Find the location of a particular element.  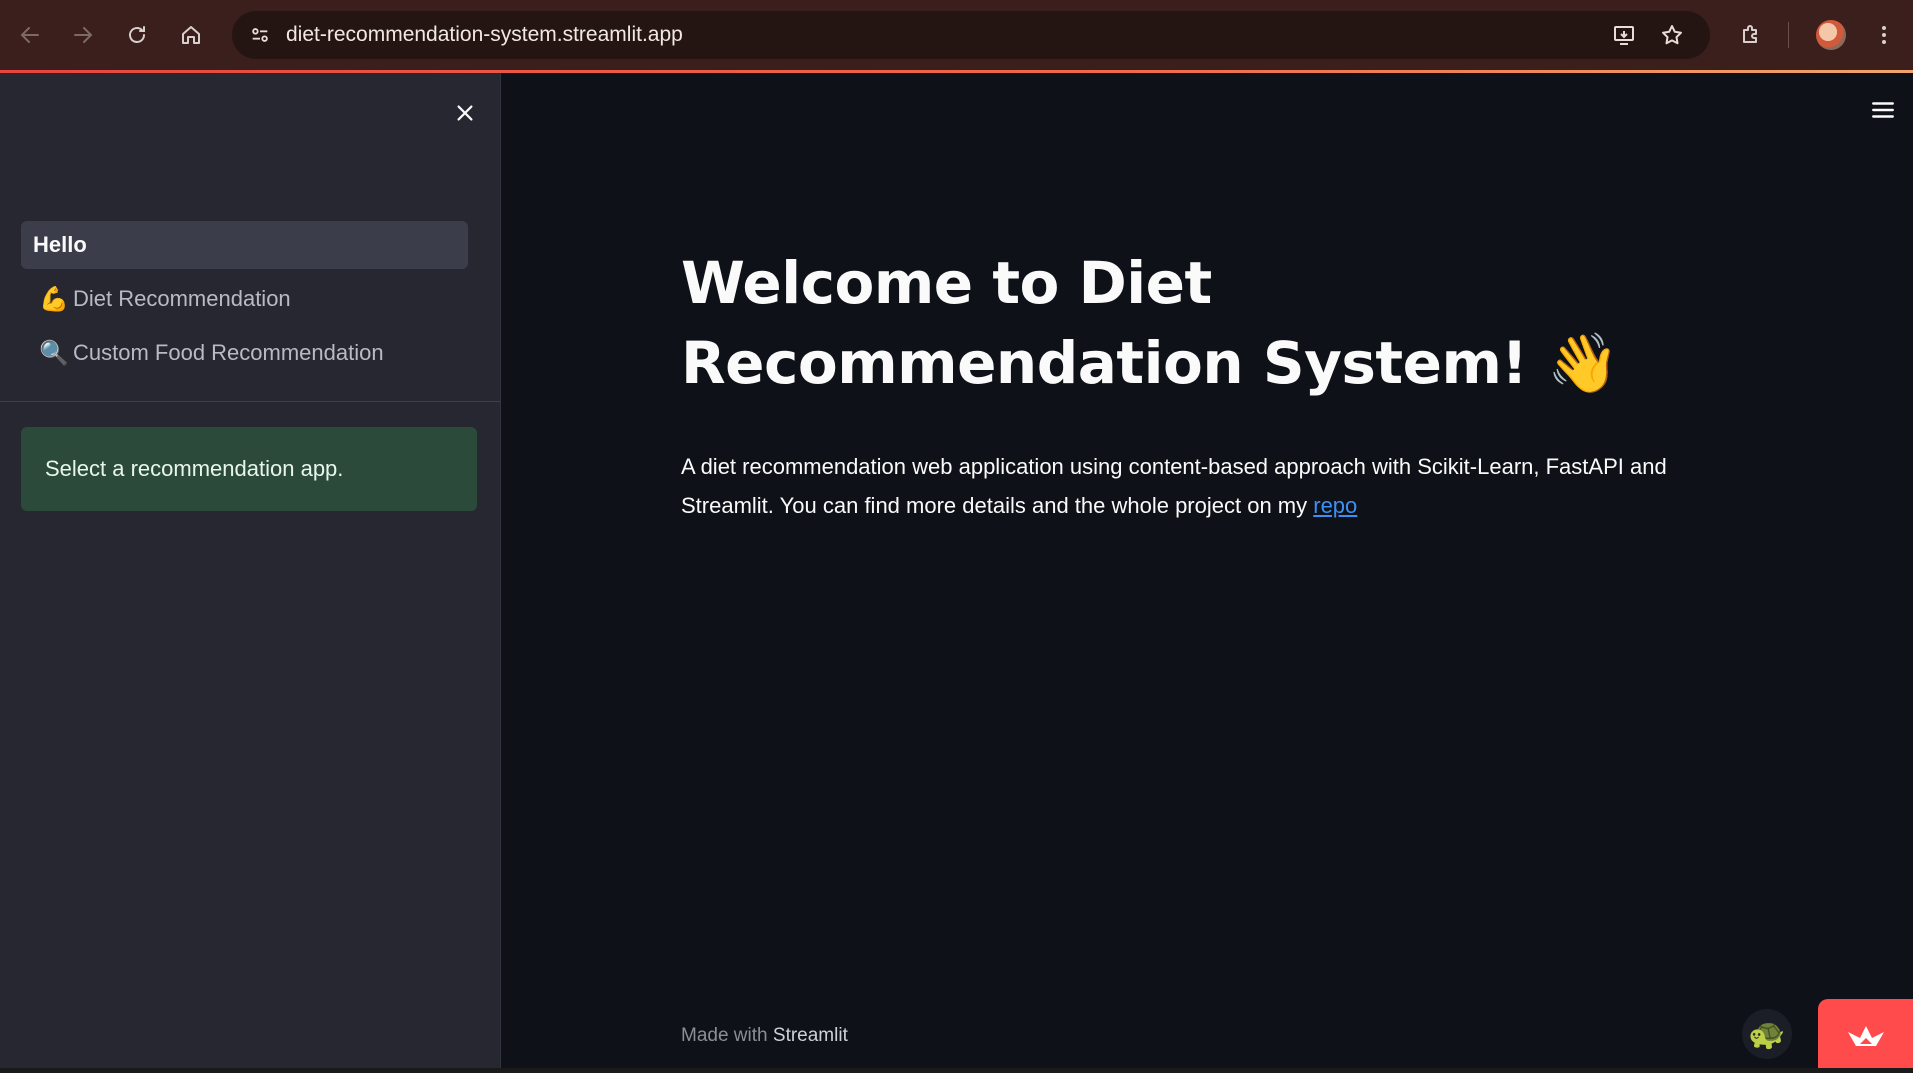

profile-avatar is located at coordinates (1831, 35).